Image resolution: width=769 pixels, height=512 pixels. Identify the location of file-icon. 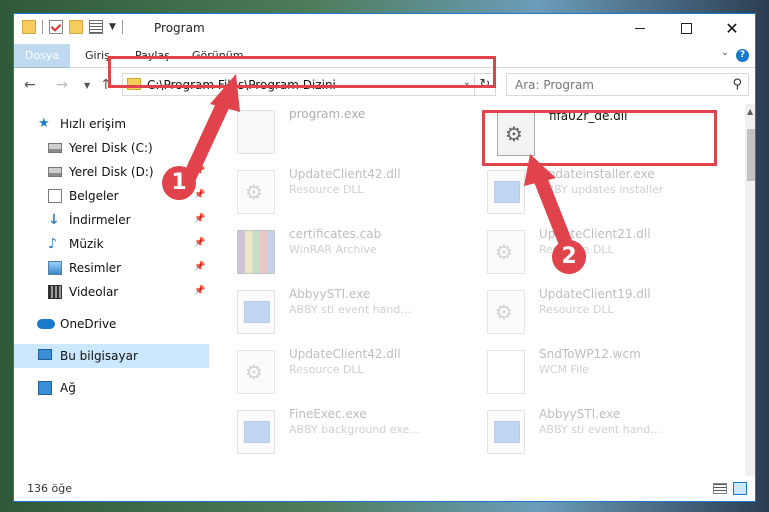
(506, 372).